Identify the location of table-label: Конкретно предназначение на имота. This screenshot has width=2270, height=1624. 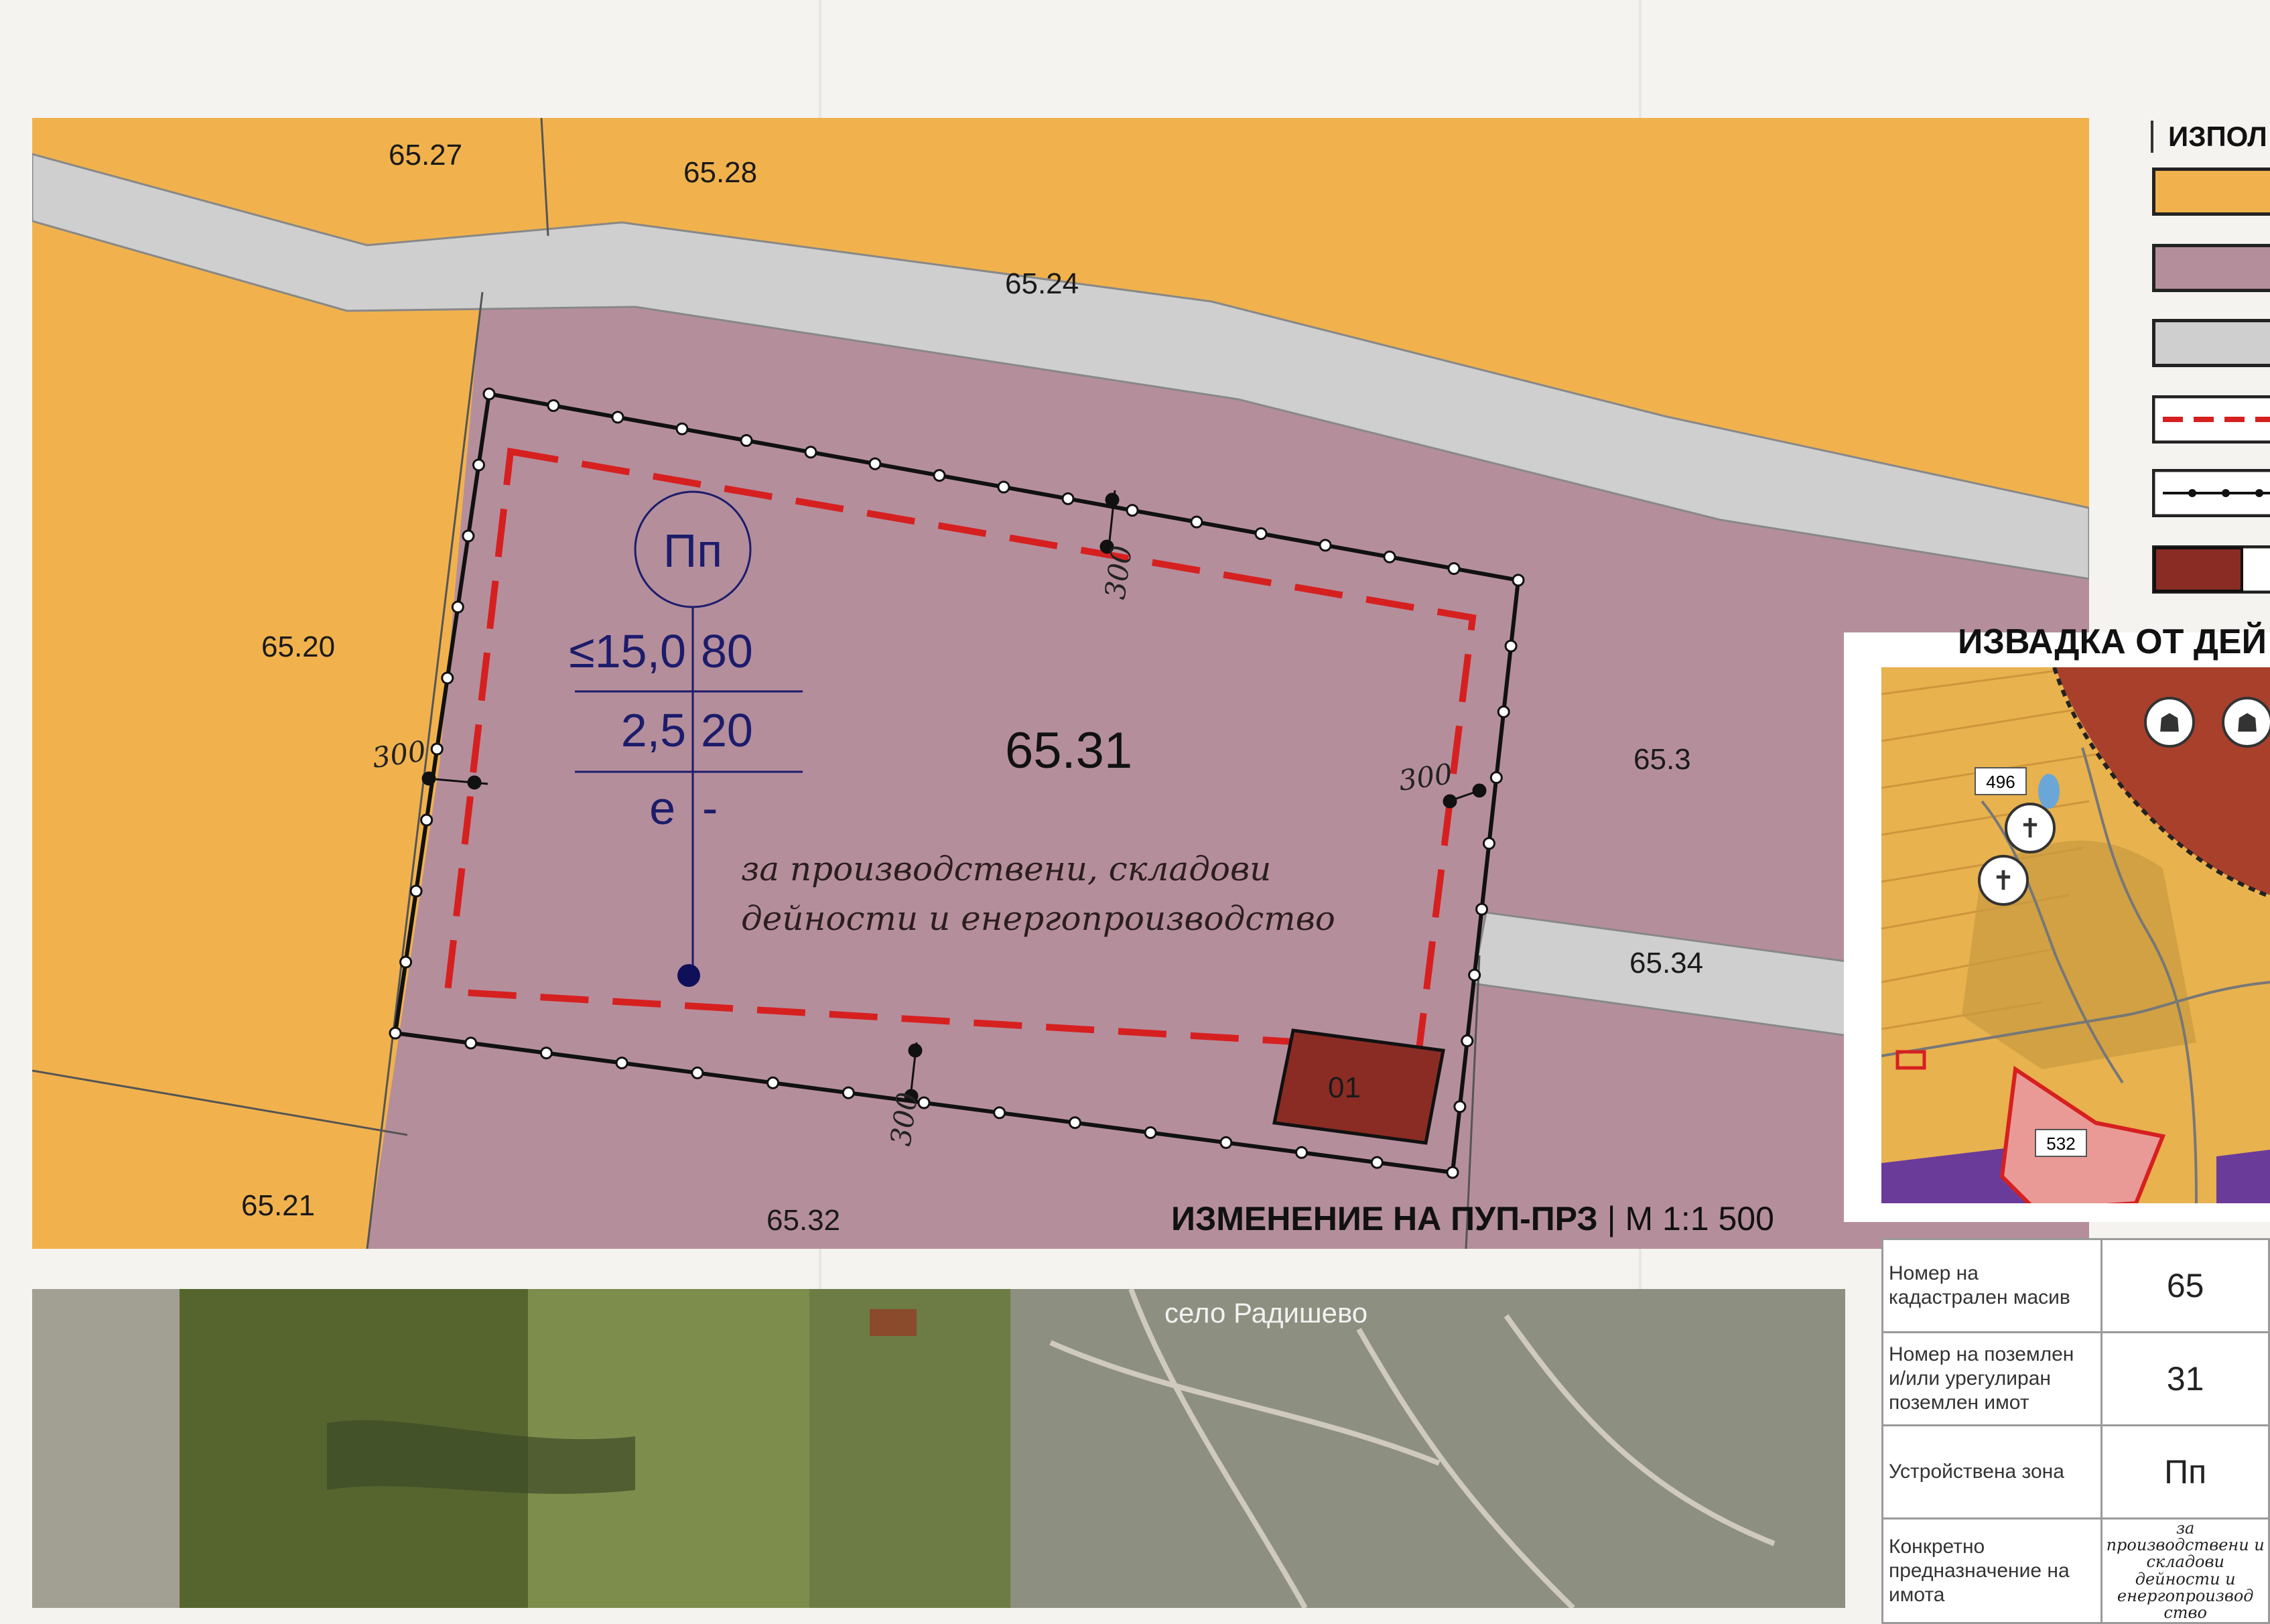
(1992, 1570).